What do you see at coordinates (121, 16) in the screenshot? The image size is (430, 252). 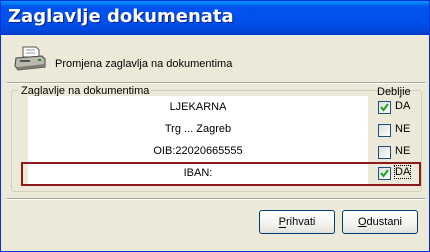 I see `window-title: Zaglavlje dokumenata` at bounding box center [121, 16].